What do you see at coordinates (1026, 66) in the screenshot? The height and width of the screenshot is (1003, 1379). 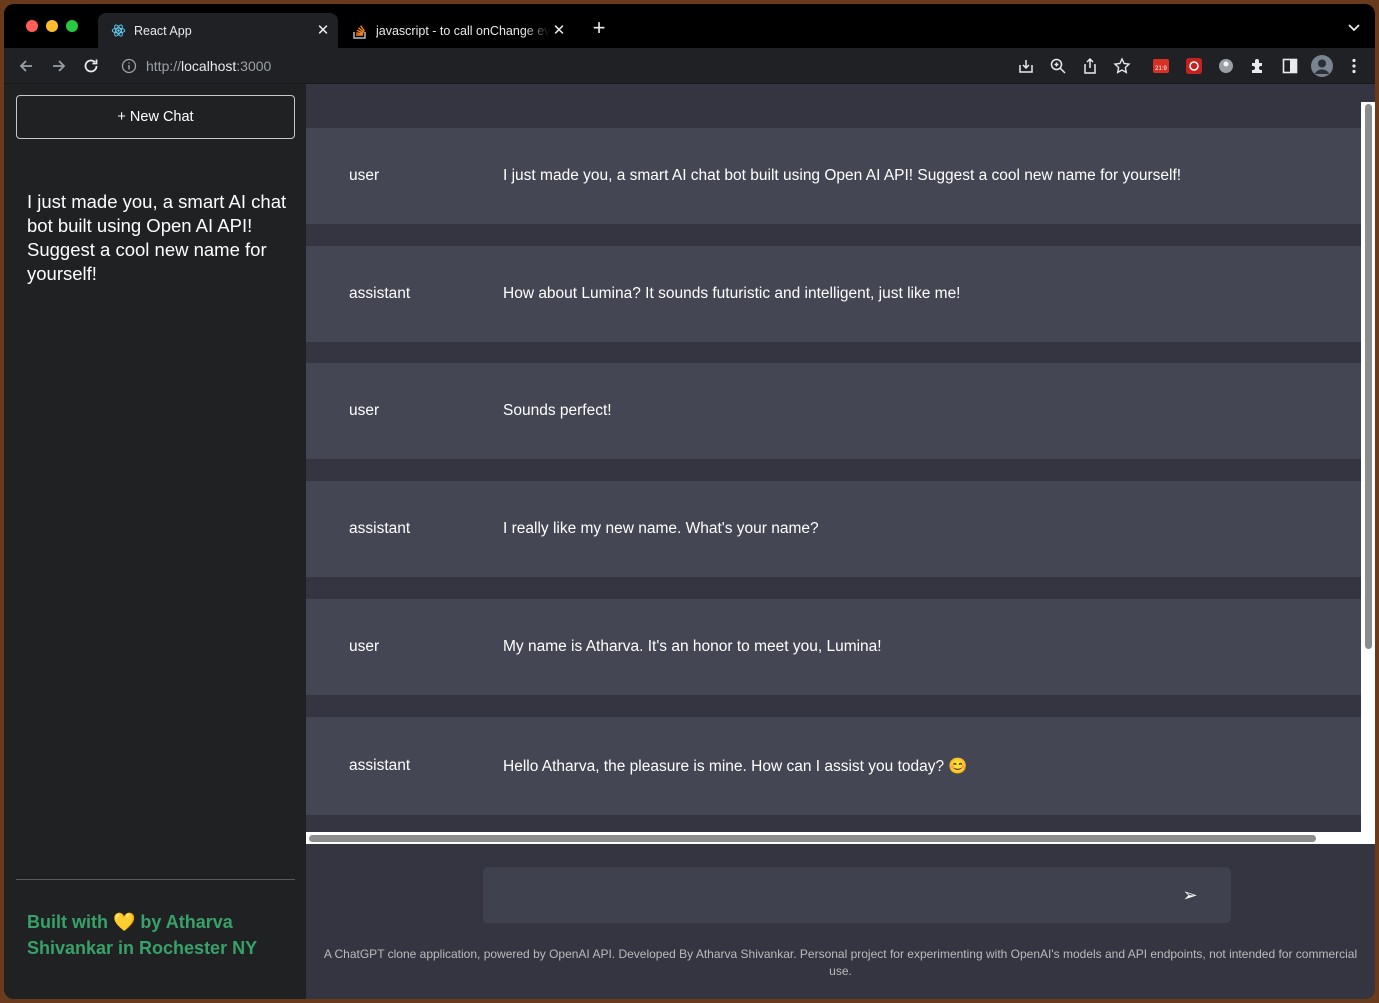 I see `install-app-icon` at bounding box center [1026, 66].